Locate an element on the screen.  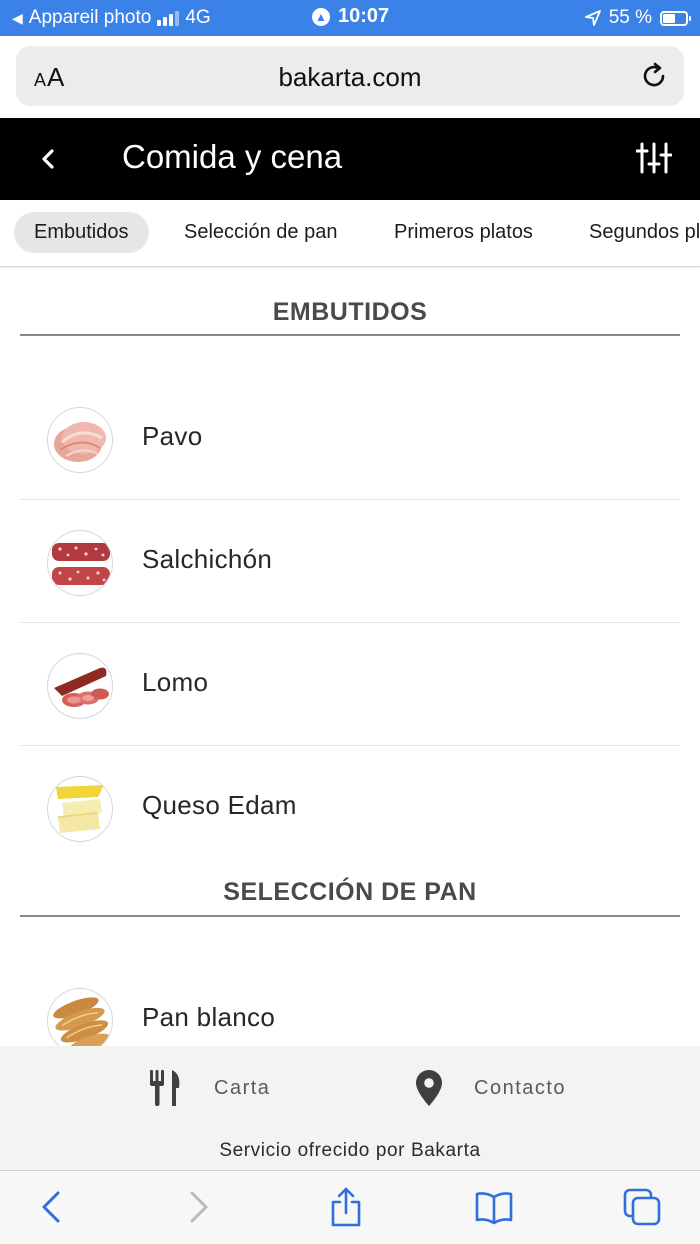
footer-link-contacto: Contacto is located at coordinates (491, 1088).